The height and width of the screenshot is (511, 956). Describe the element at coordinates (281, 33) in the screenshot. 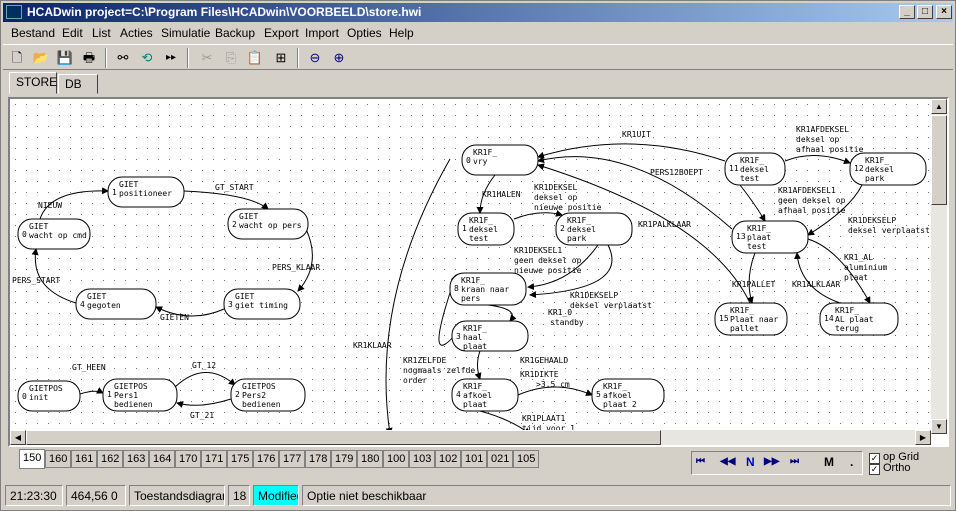

I see `menu-export: Export` at that location.